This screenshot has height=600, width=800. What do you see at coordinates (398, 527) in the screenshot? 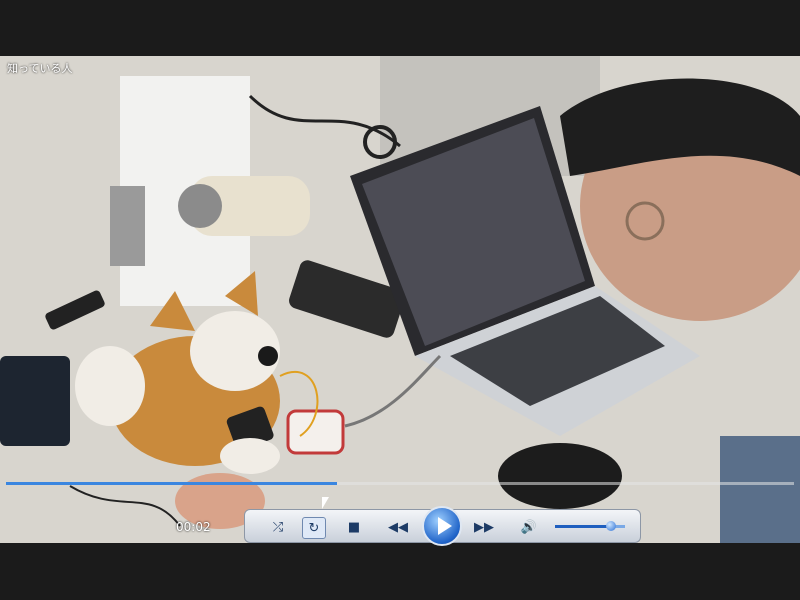
I see `rewind-icon: ◀◀` at bounding box center [398, 527].